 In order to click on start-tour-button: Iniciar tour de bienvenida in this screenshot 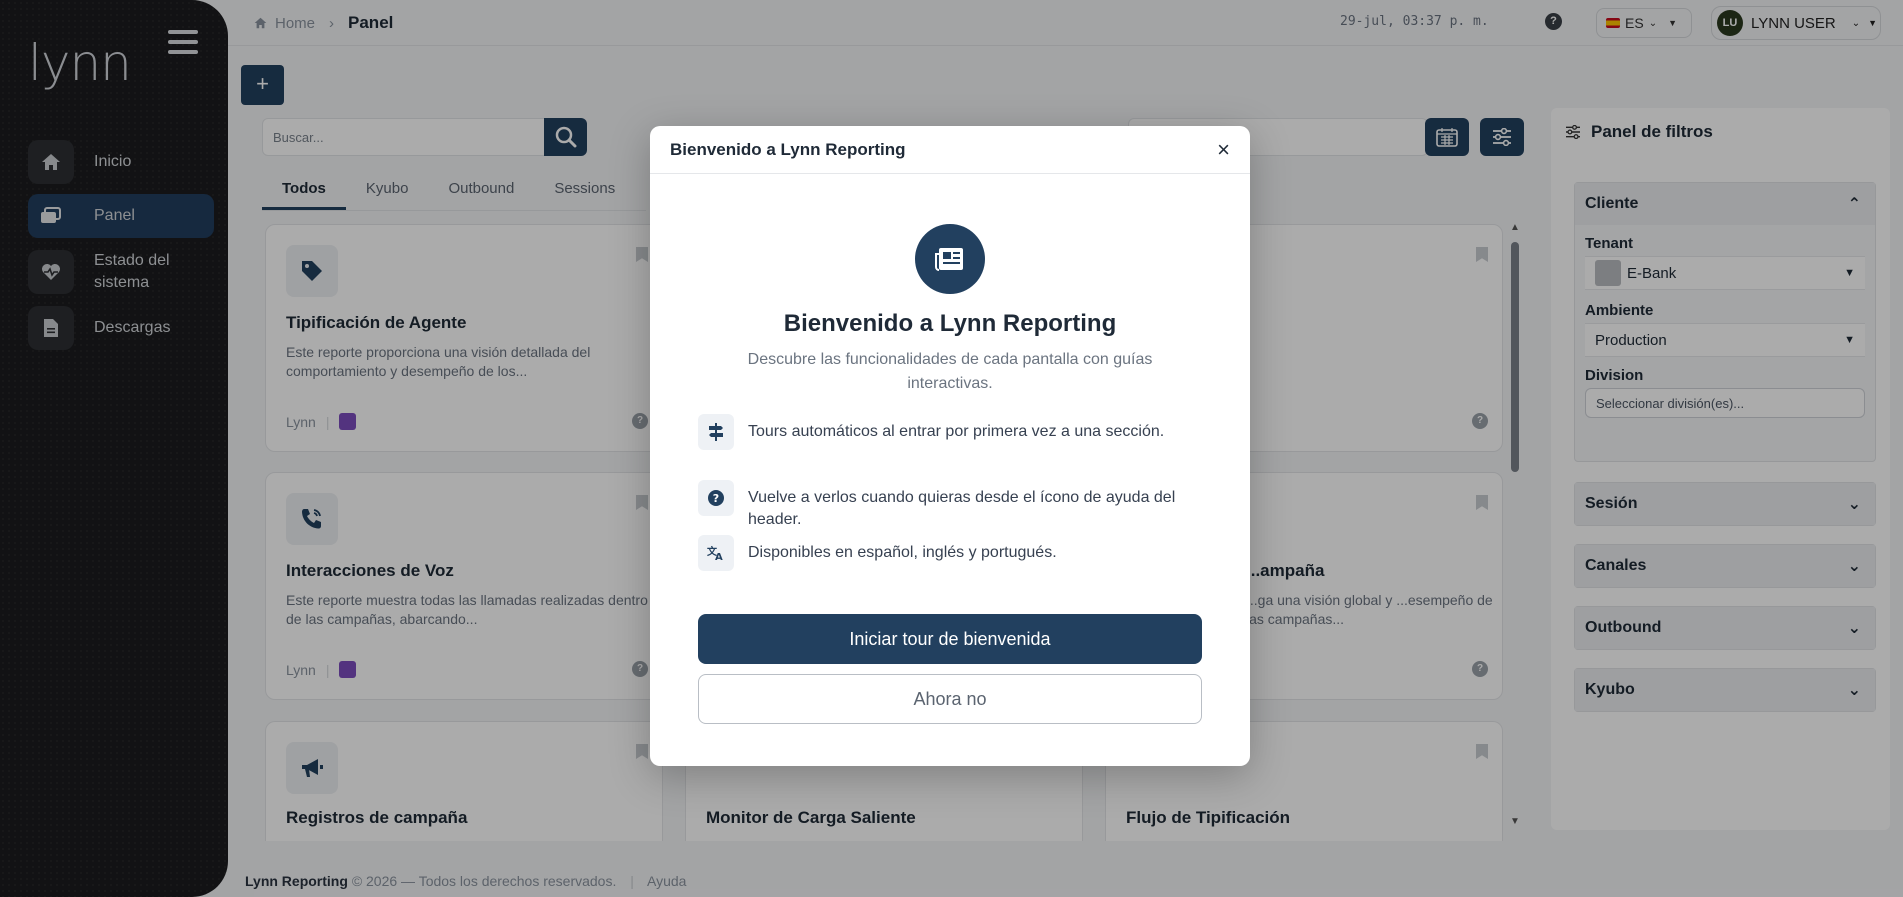, I will do `click(950, 639)`.